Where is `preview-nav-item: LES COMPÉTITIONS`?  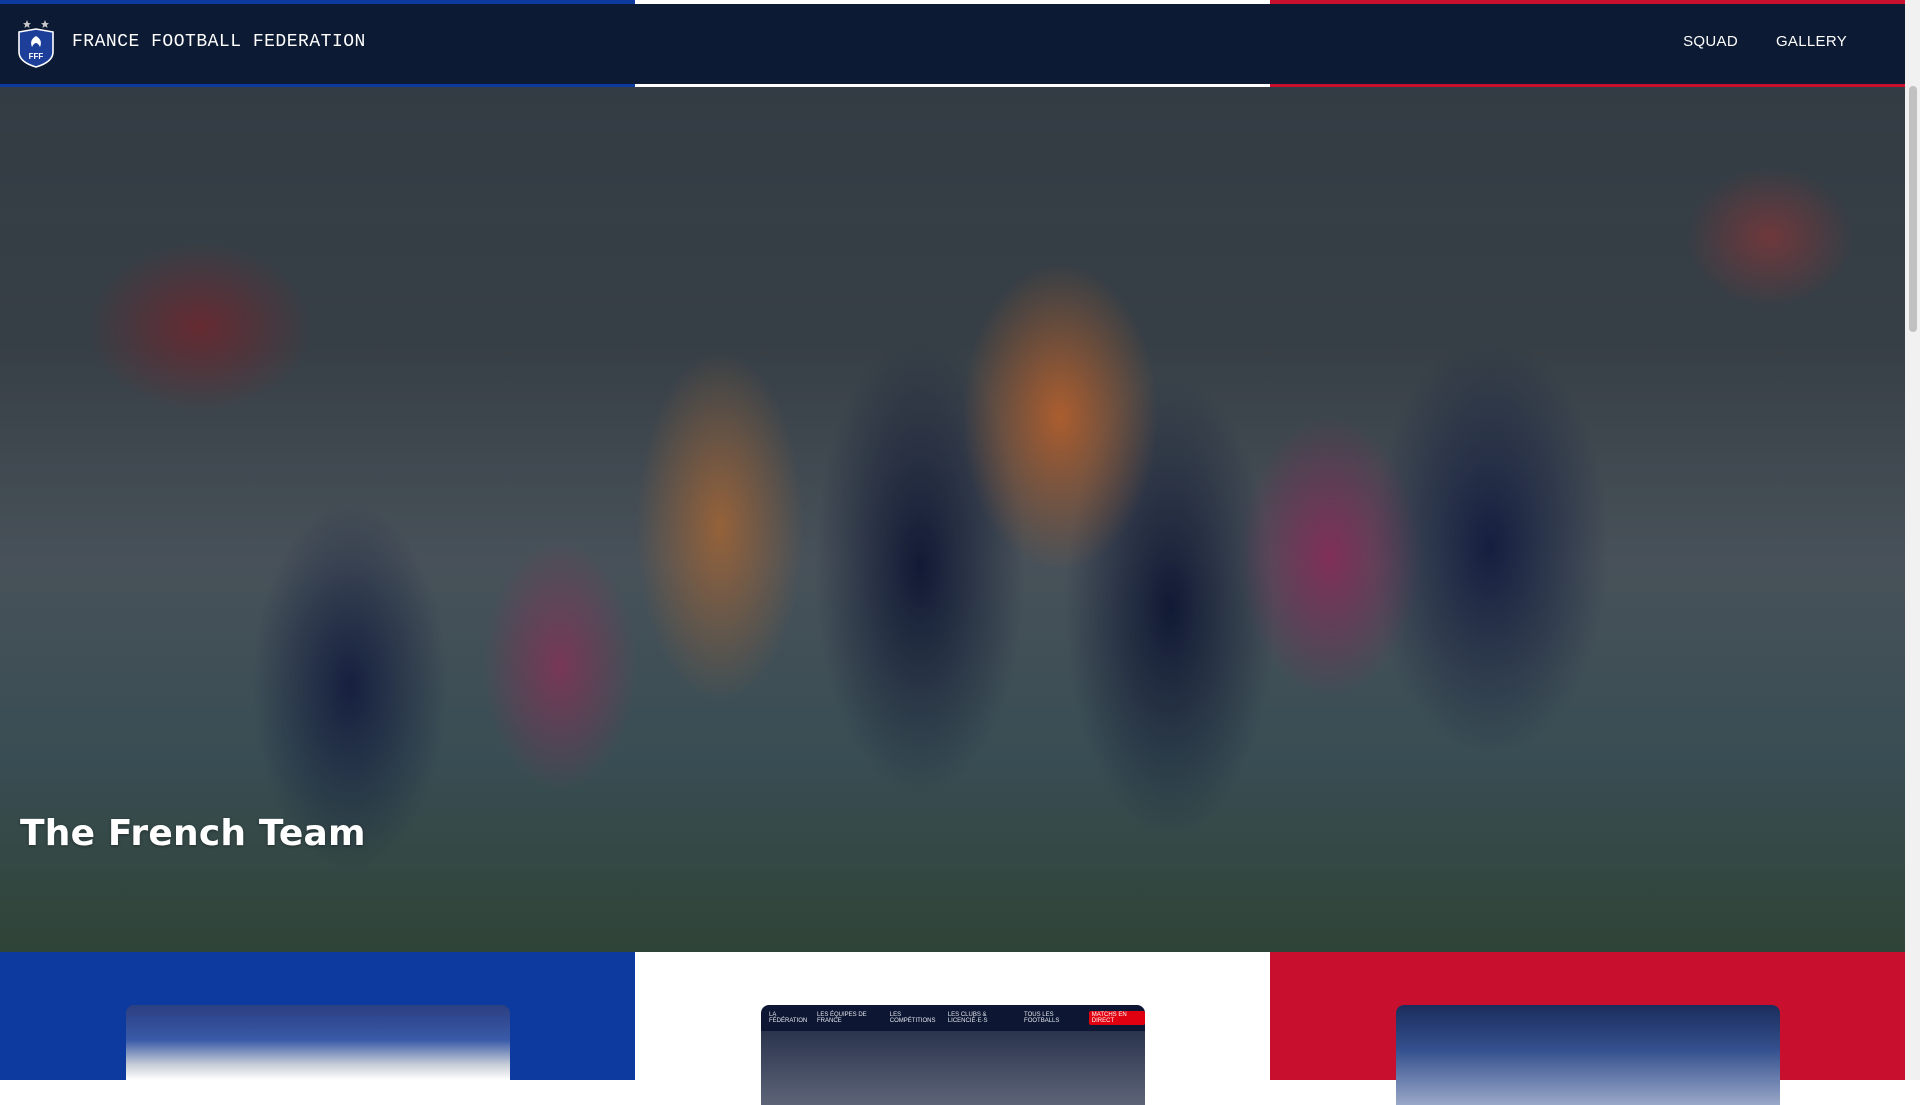
preview-nav-item: LES COMPÉTITIONS is located at coordinates (912, 1018).